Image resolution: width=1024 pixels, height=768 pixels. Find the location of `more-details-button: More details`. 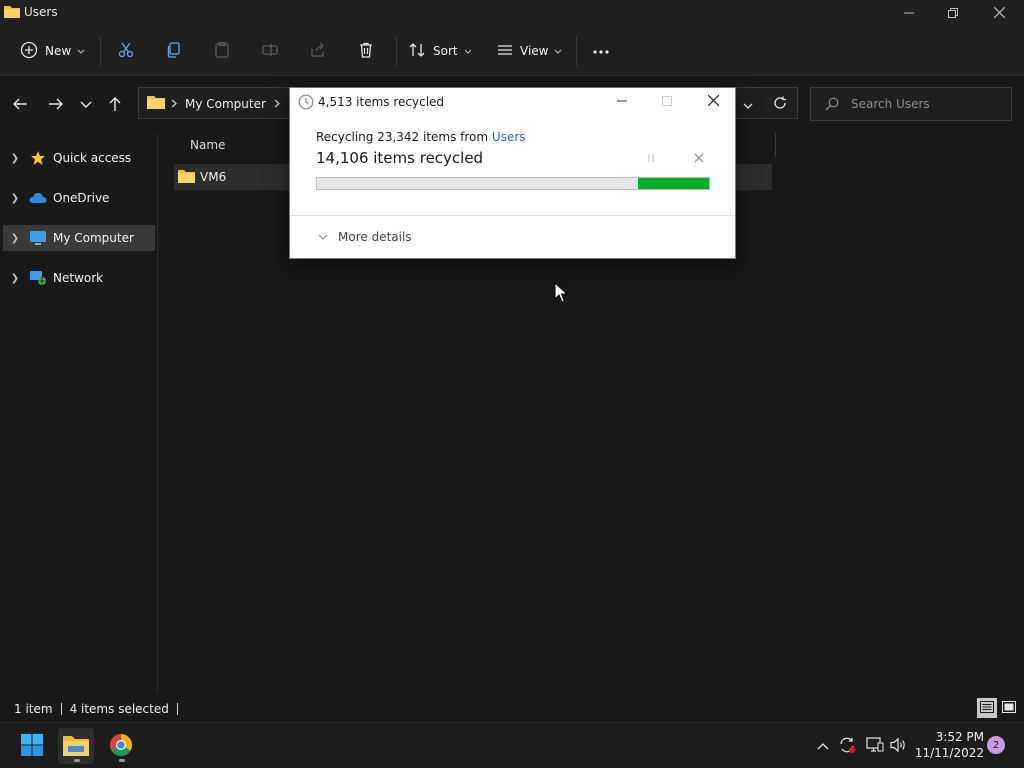

more-details-button: More details is located at coordinates (365, 237).